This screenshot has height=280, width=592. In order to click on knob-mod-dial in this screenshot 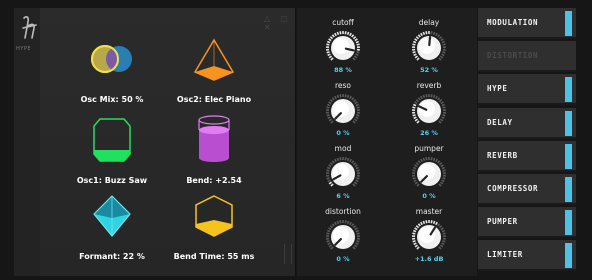, I will do `click(343, 173)`.